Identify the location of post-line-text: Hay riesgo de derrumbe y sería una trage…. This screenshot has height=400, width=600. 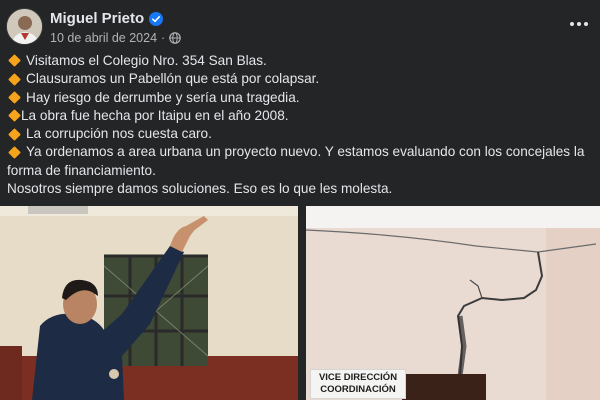
(163, 97).